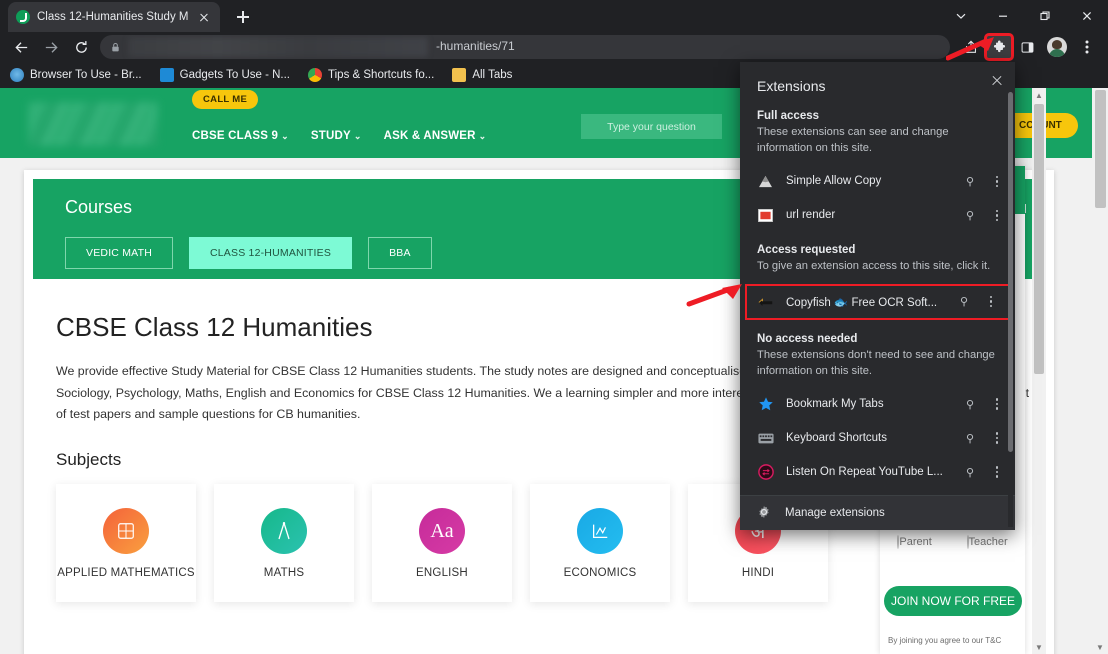 Image resolution: width=1108 pixels, height=654 pixels. What do you see at coordinates (837, 438) in the screenshot?
I see `extension-name: Keyboard Shortcuts` at bounding box center [837, 438].